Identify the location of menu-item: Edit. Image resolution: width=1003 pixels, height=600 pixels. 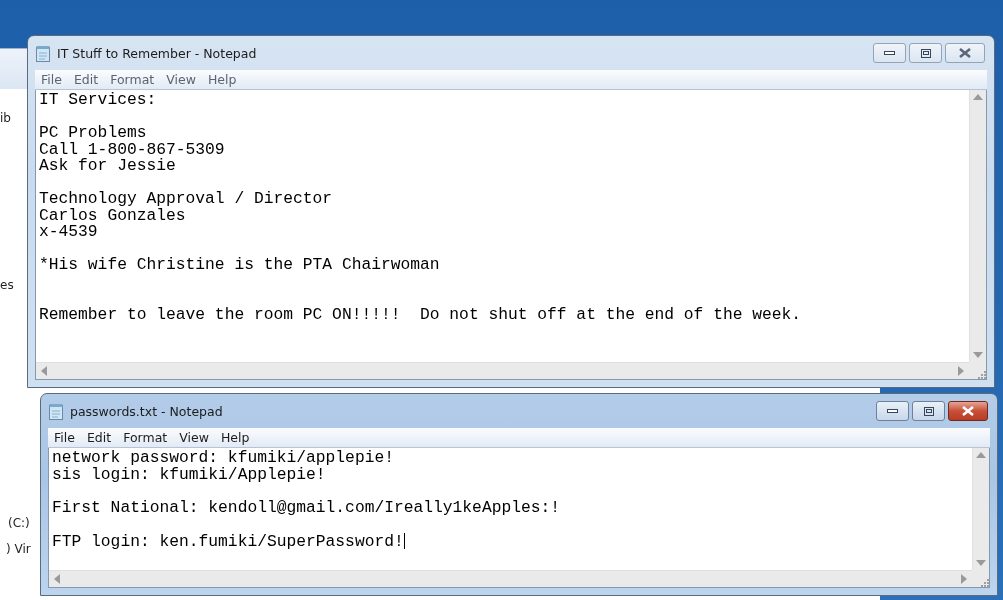
(99, 437).